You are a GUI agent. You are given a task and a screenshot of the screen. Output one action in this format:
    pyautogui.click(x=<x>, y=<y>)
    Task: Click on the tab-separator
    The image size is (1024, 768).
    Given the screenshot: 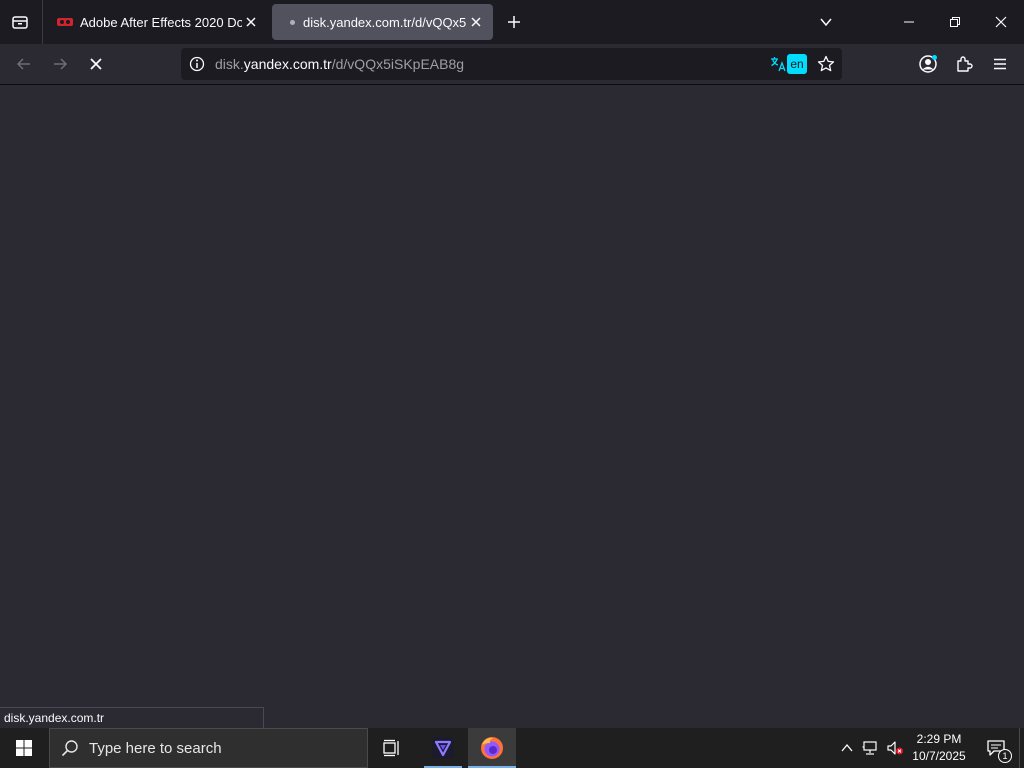 What is the action you would take?
    pyautogui.click(x=42, y=22)
    